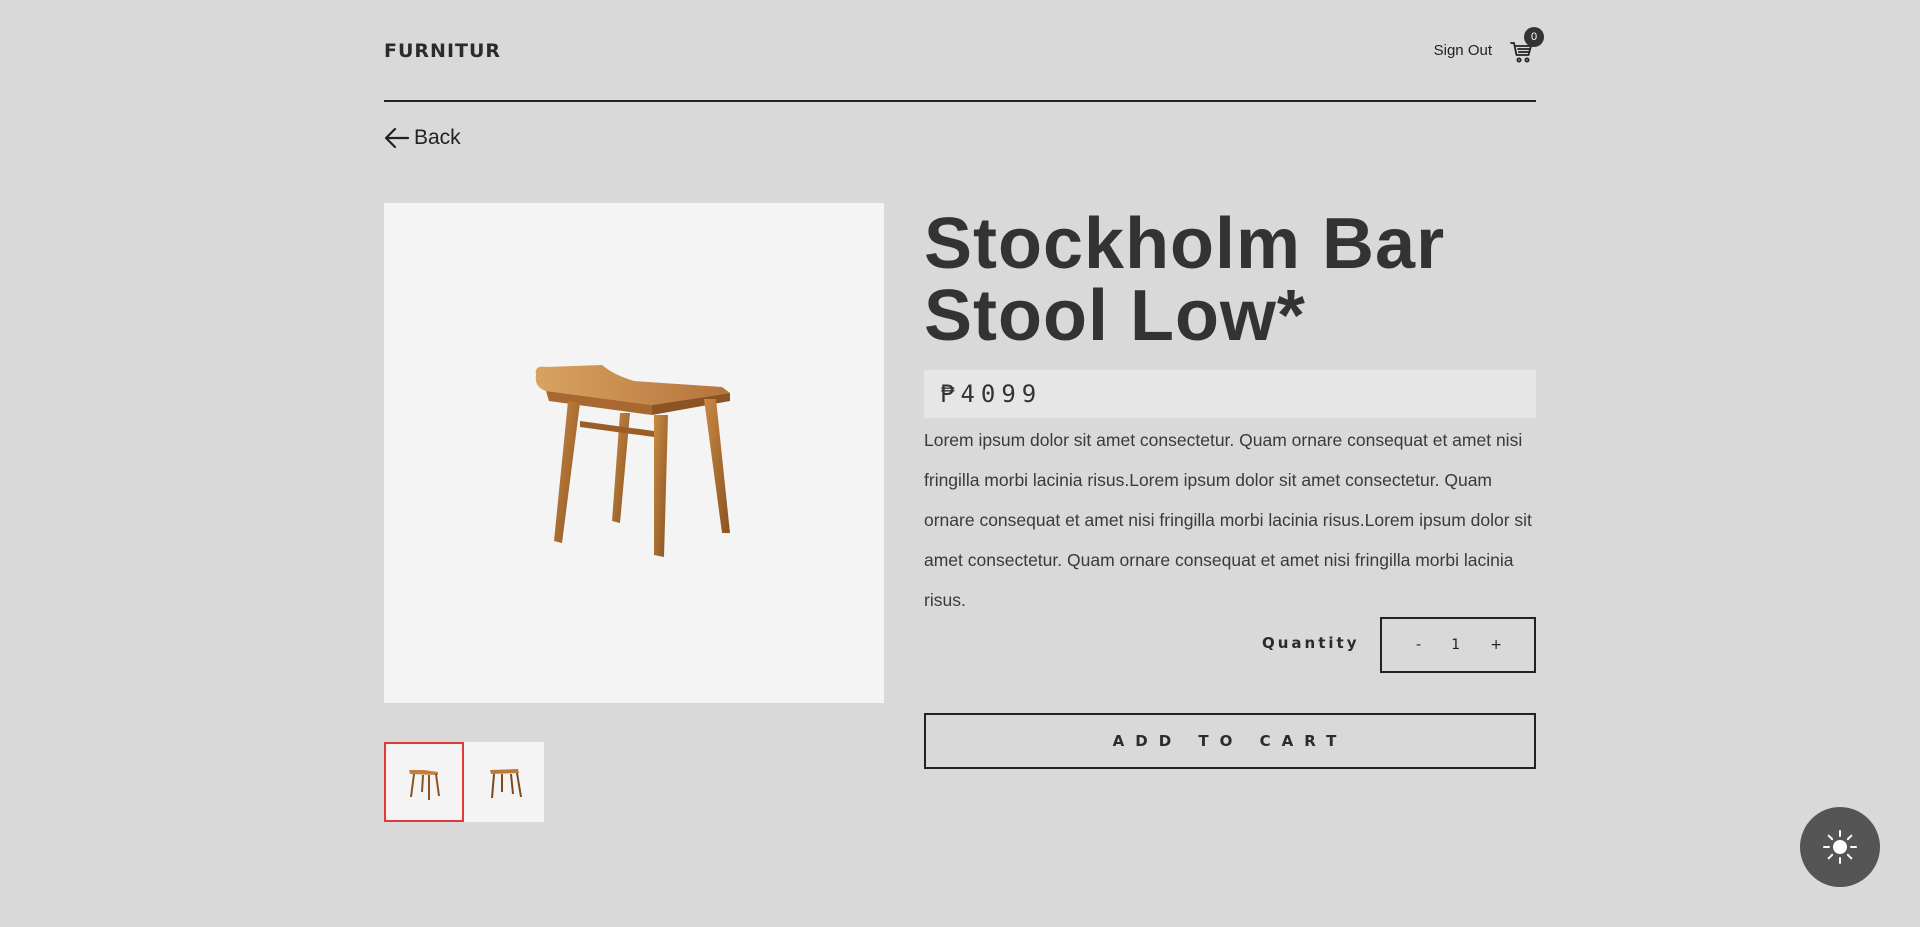 The height and width of the screenshot is (927, 1920). Describe the element at coordinates (1418, 645) in the screenshot. I see `quantity-decrease-button: -` at that location.